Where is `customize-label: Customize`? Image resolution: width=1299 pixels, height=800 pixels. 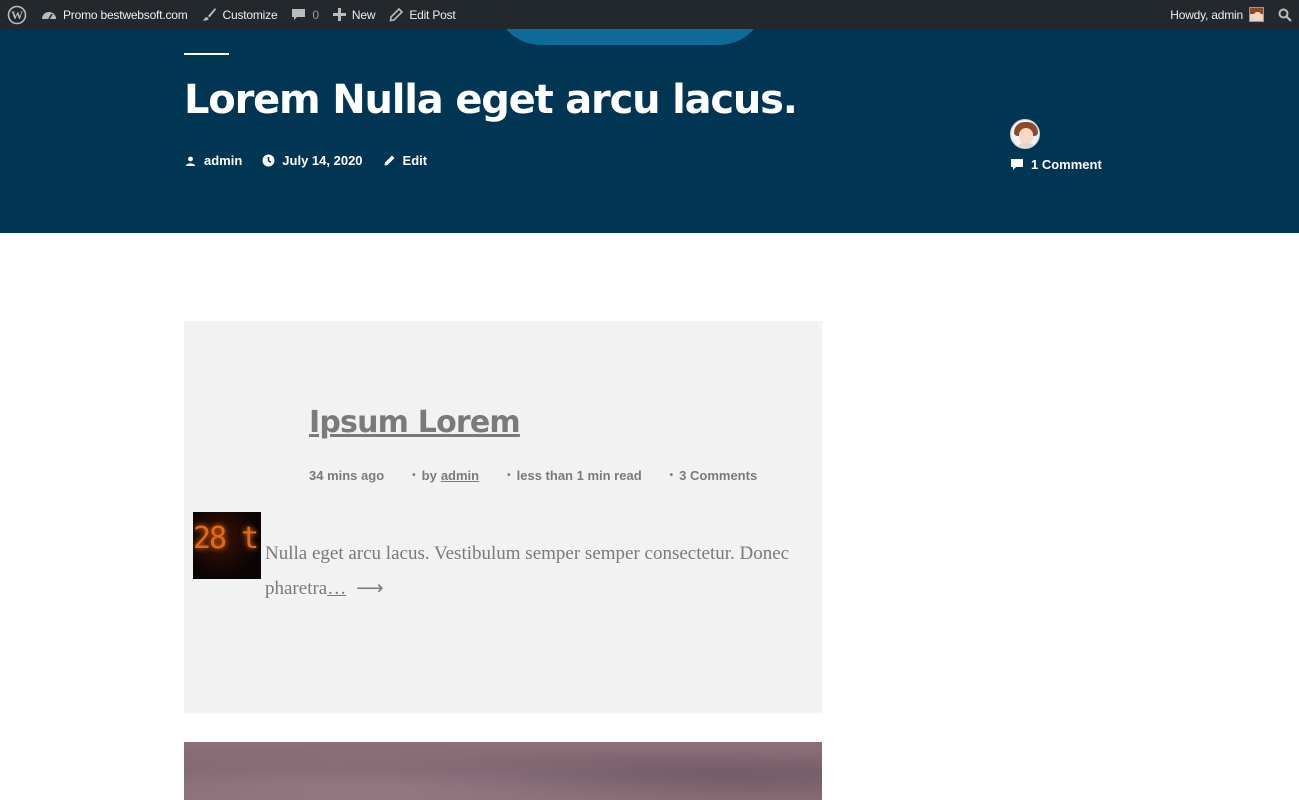 customize-label: Customize is located at coordinates (250, 14).